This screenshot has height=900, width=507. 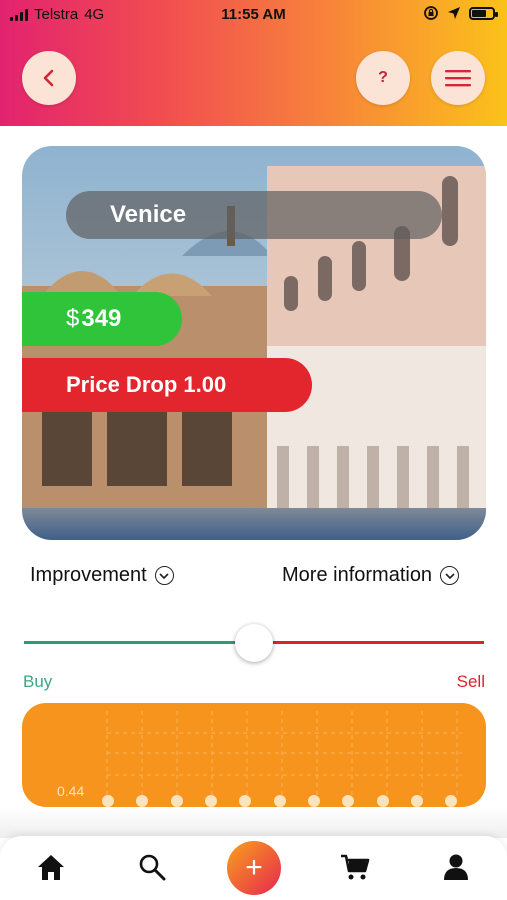 What do you see at coordinates (253, 63) in the screenshot?
I see `header-bar: Telstra 4G 11:55 AM ?` at bounding box center [253, 63].